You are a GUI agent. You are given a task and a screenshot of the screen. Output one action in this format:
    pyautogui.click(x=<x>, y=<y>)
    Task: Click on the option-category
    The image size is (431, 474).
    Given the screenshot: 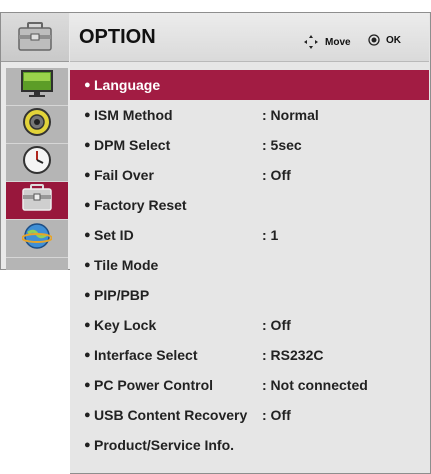 What is the action you would take?
    pyautogui.click(x=37, y=201)
    